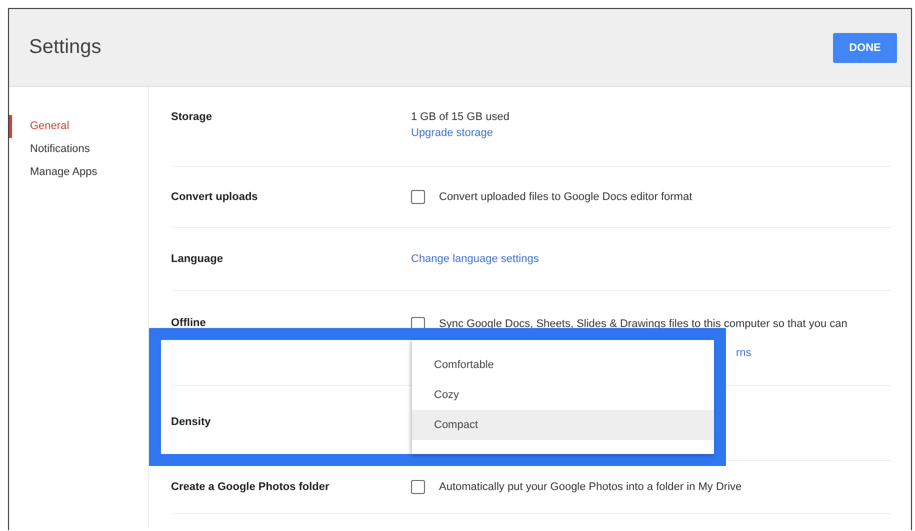  I want to click on settings-link: Change language settings, so click(475, 259).